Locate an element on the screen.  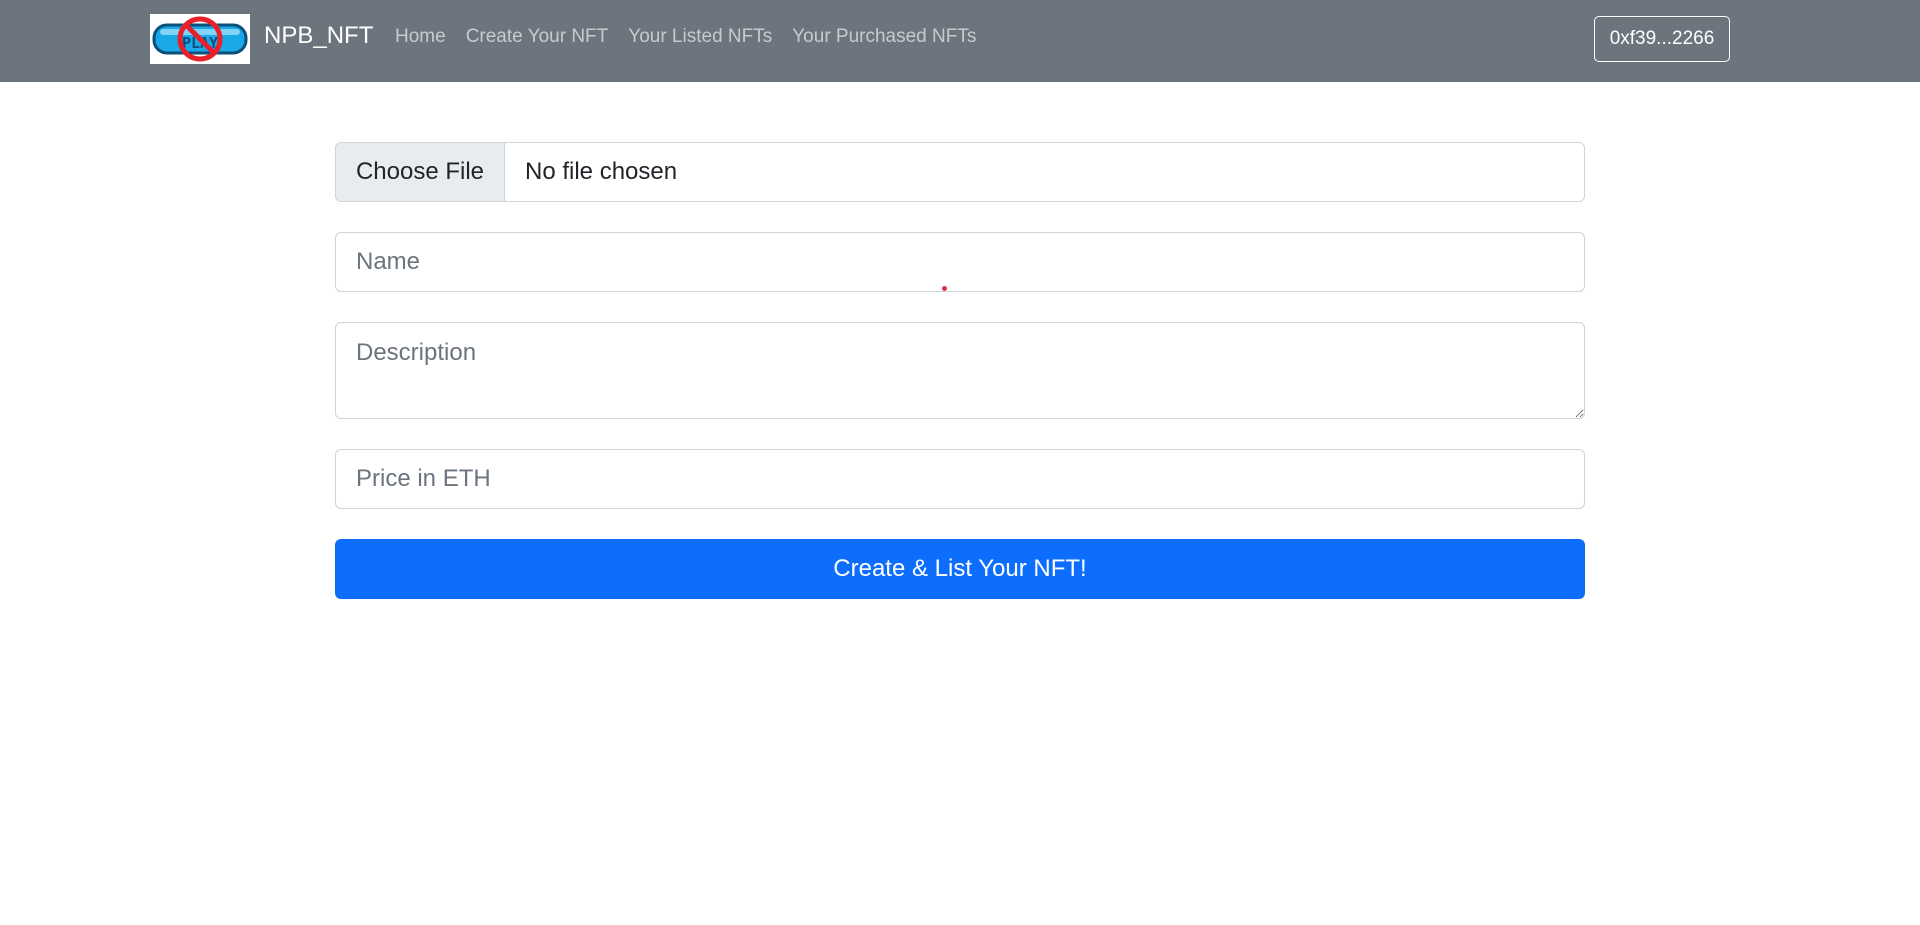
description-textarea is located at coordinates (960, 370).